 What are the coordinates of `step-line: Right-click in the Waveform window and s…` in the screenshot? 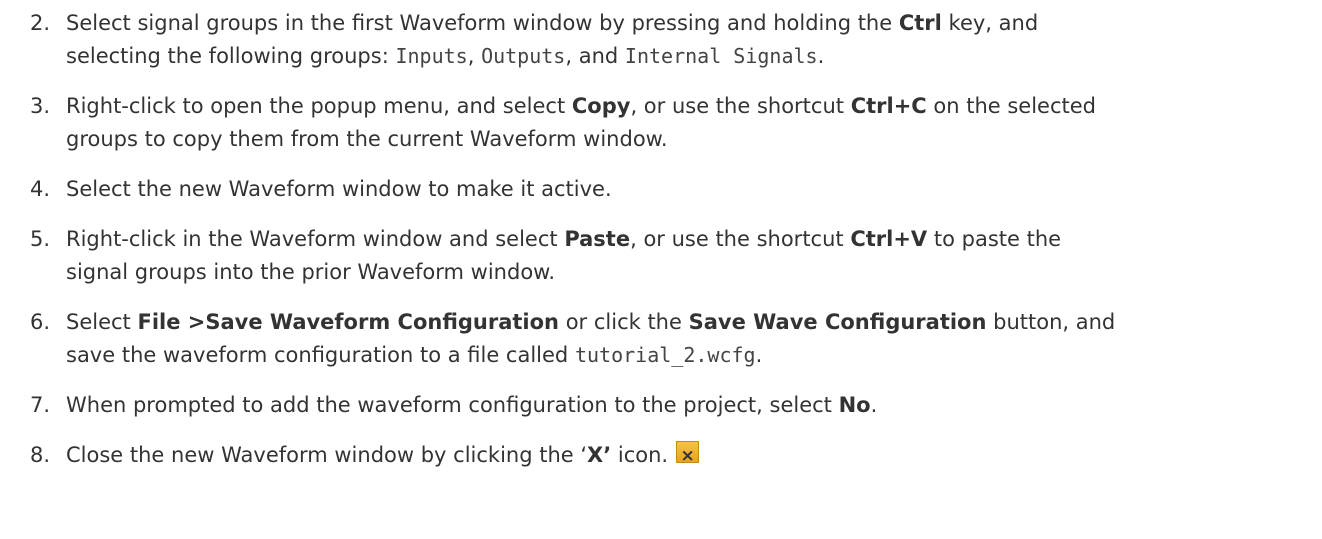 It's located at (688, 239).